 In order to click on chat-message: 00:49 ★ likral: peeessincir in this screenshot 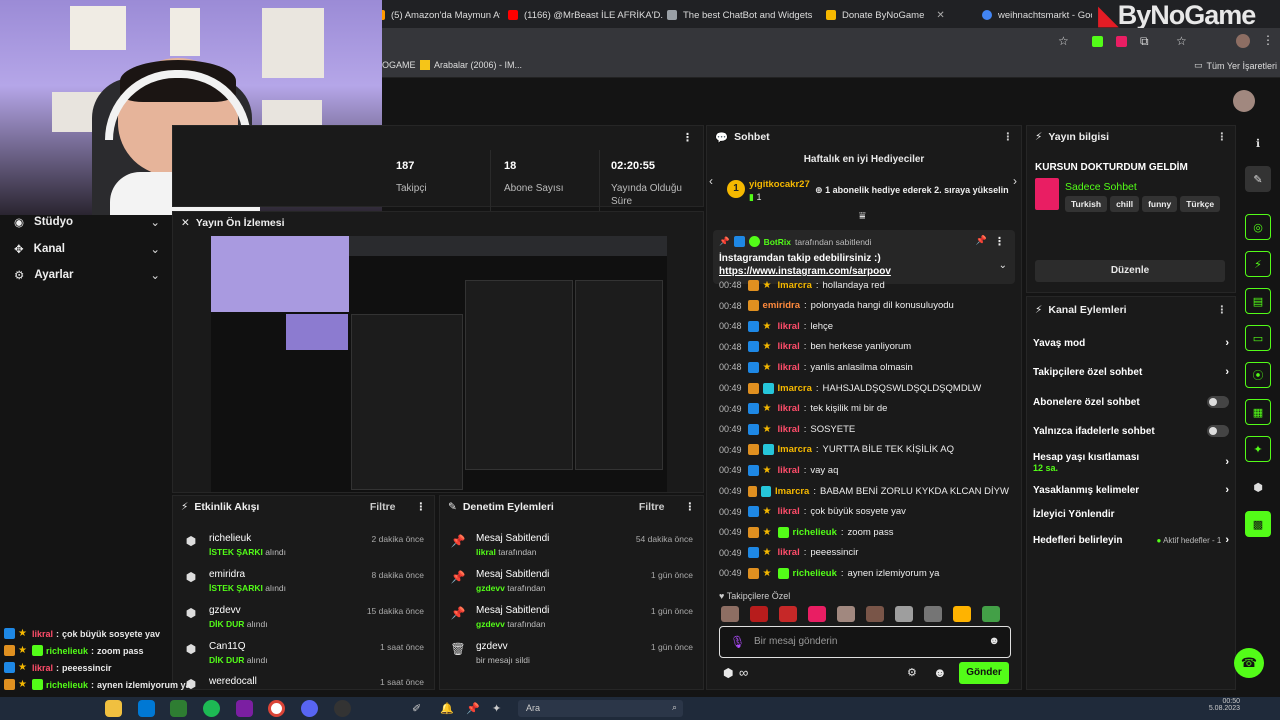, I will do `click(864, 553)`.